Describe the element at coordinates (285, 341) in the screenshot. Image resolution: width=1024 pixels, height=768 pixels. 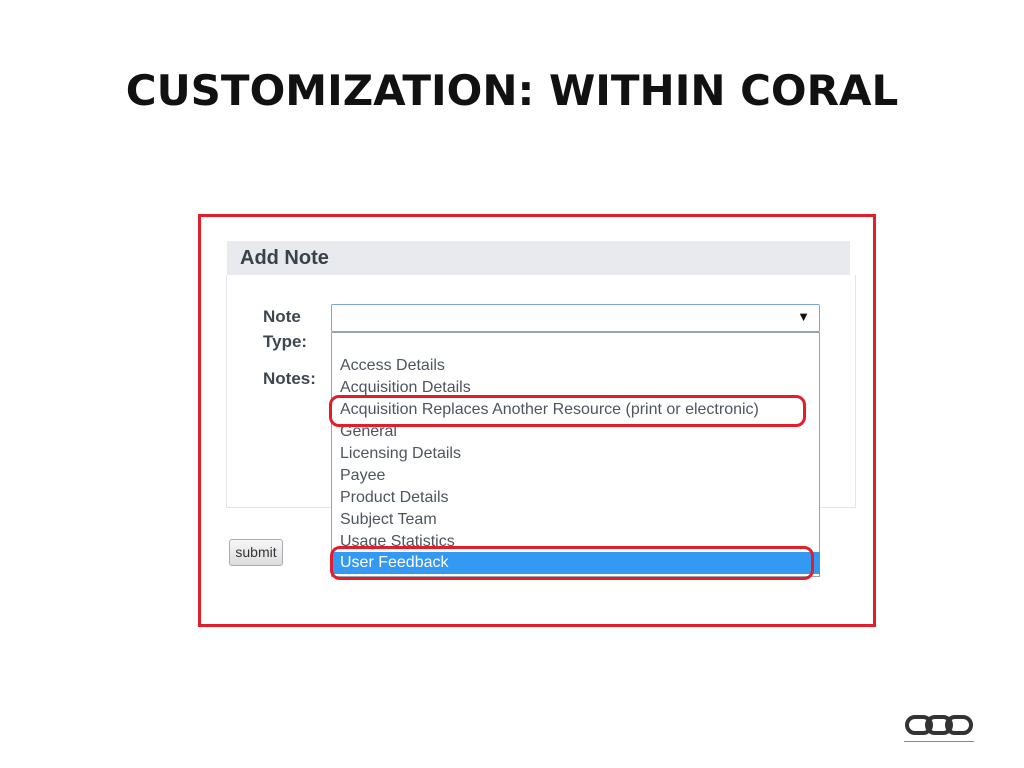
I see `note-type-label-line2: Type:` at that location.